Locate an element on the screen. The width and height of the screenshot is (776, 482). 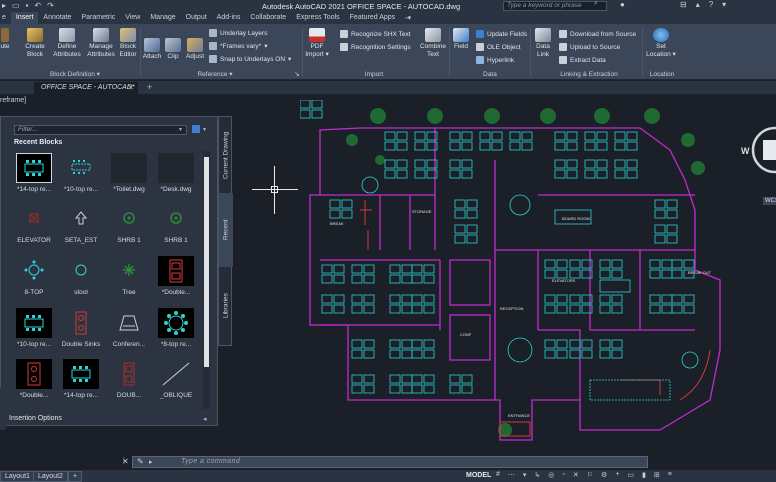
command-line: ✕ ✎ ▸ Type a command is located at coordinates (385, 462).